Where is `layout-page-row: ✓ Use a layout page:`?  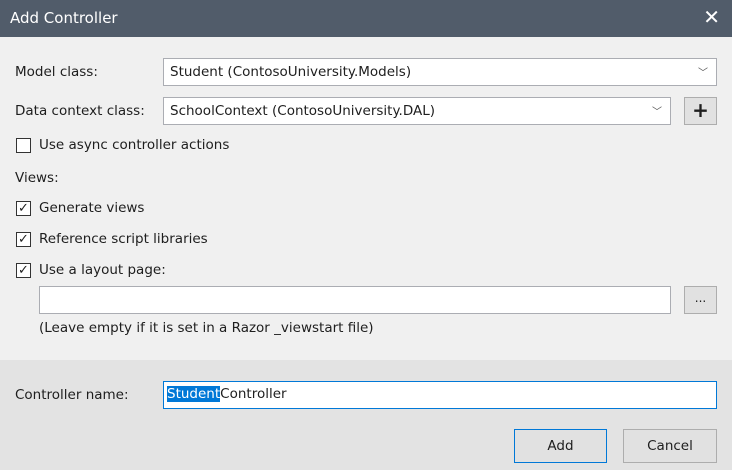
layout-page-row: ✓ Use a layout page: is located at coordinates (91, 270).